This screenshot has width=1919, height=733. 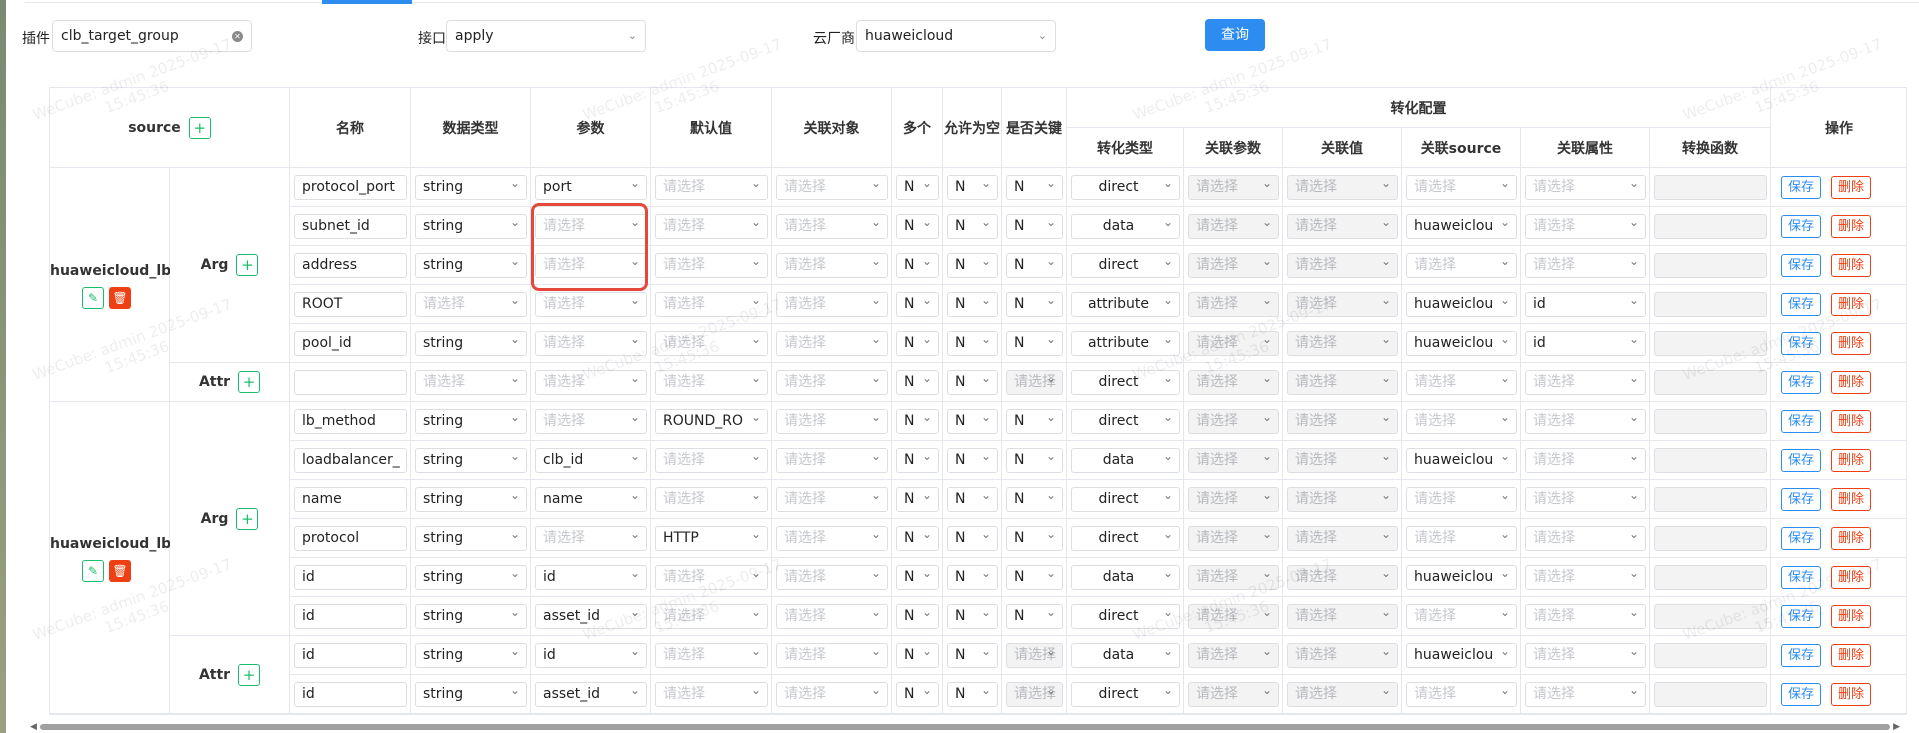 I want to click on param-select: clb_id, so click(x=591, y=460).